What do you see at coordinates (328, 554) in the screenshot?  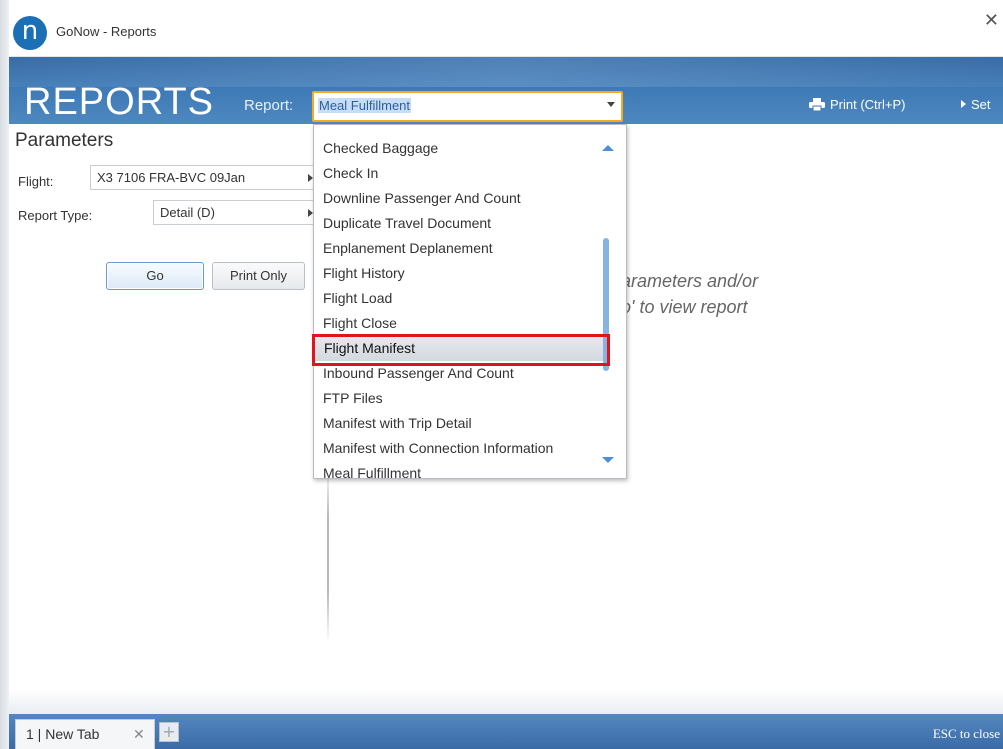 I see `panel-splitter` at bounding box center [328, 554].